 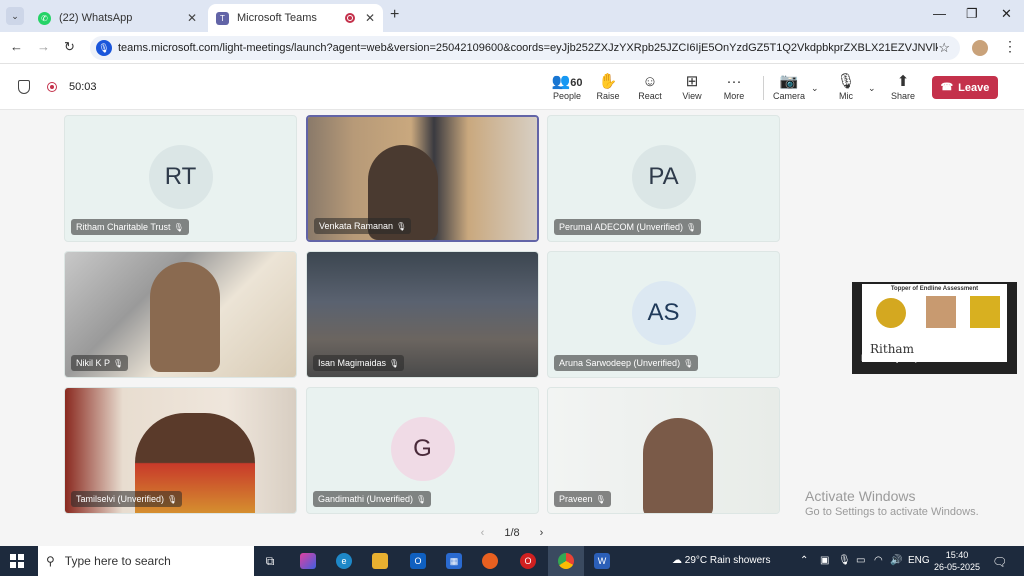 I want to click on participant-name-tag: Isan Magimaidas 🎙, so click(x=359, y=363).